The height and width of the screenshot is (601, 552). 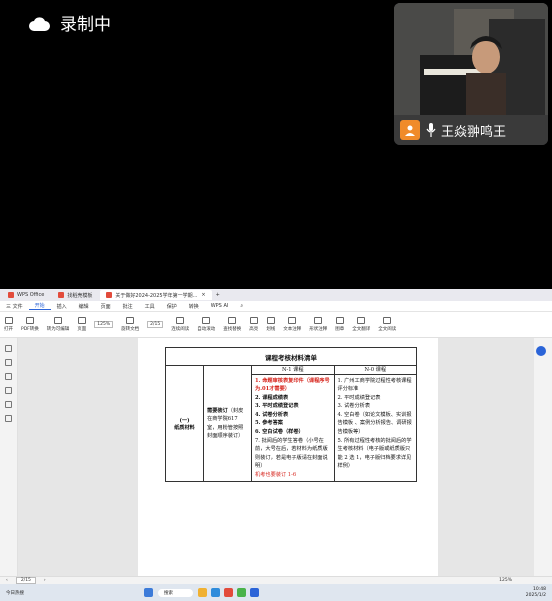 I want to click on binding-note-bold: 需要装订, so click(x=217, y=411).